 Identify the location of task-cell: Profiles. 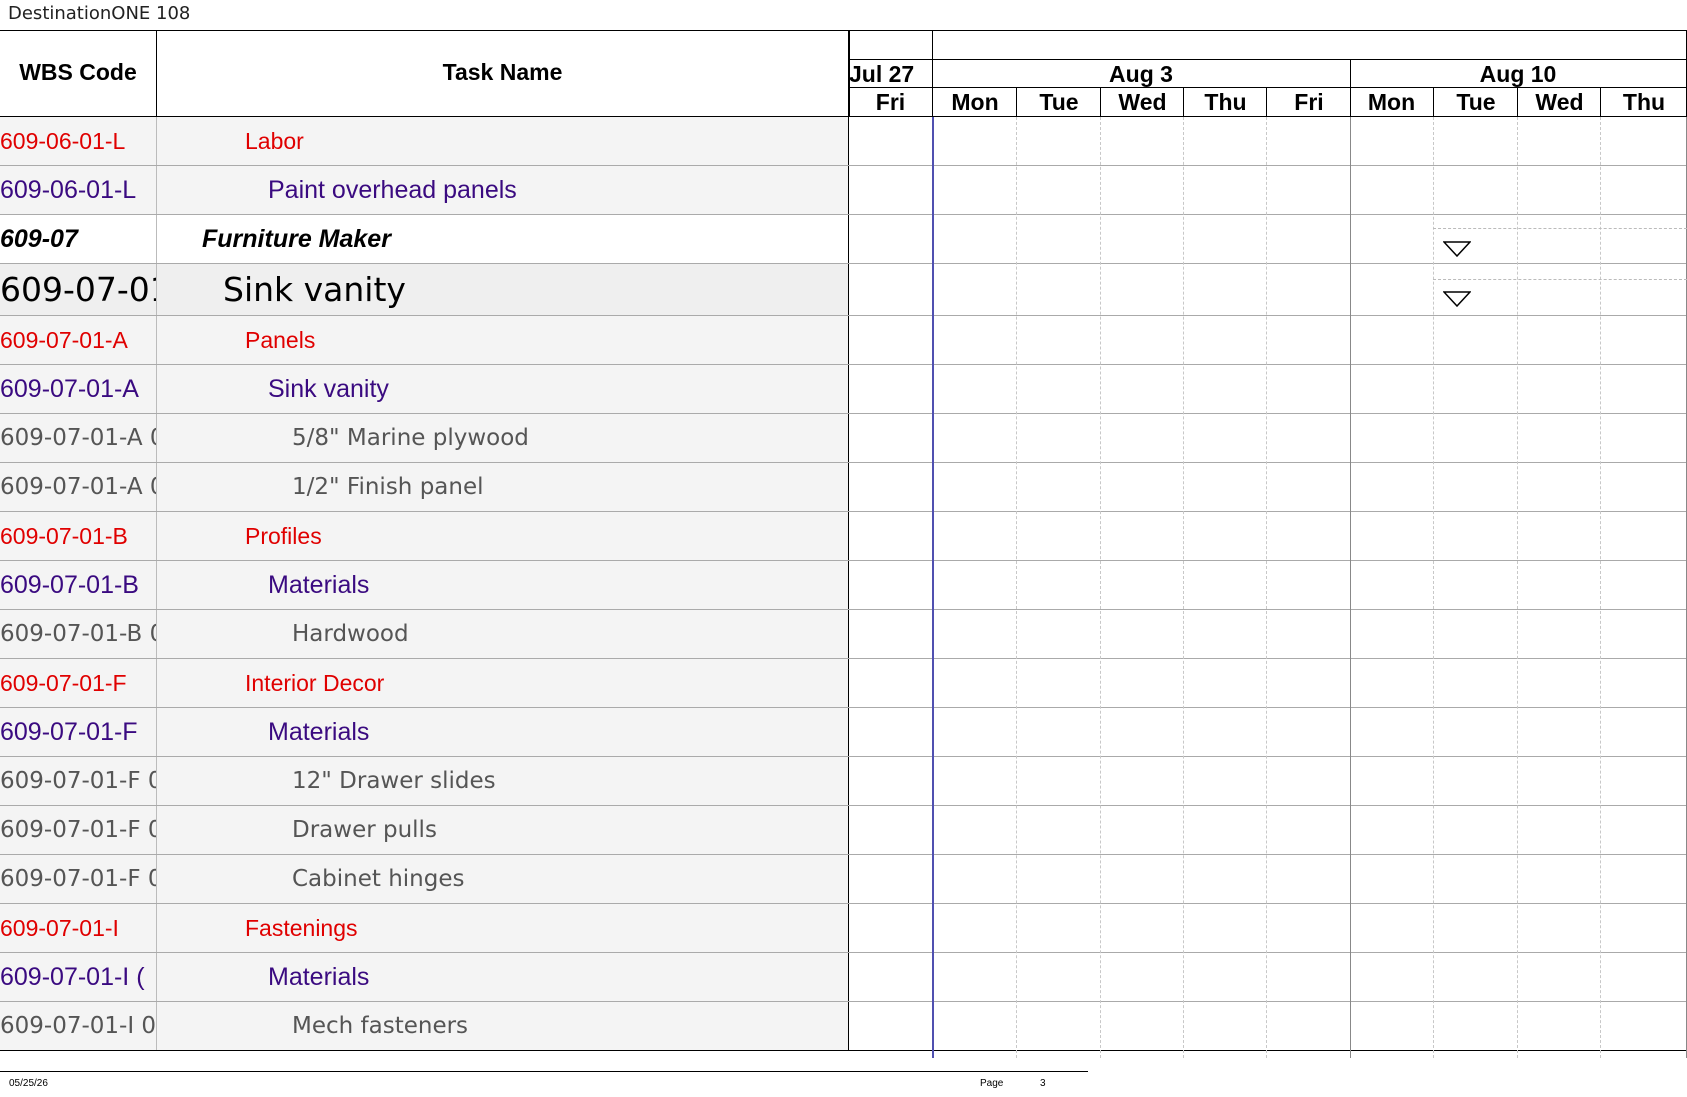
(503, 536).